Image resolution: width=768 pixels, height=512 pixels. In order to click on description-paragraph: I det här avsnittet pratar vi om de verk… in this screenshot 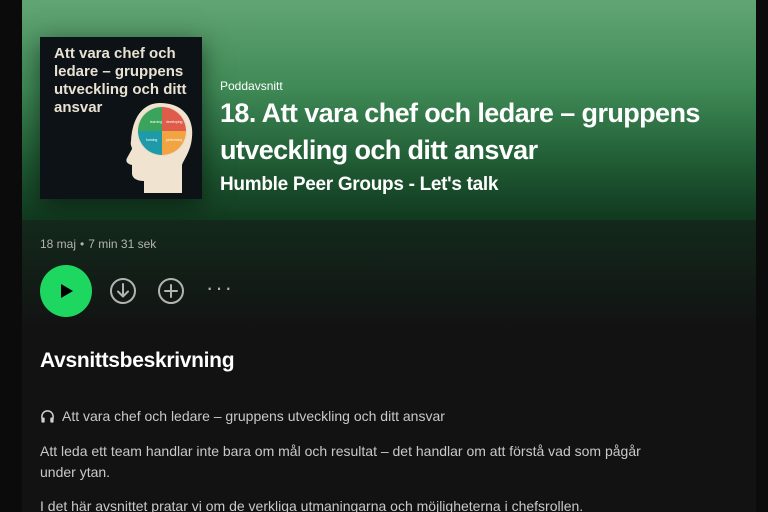, I will do `click(312, 505)`.